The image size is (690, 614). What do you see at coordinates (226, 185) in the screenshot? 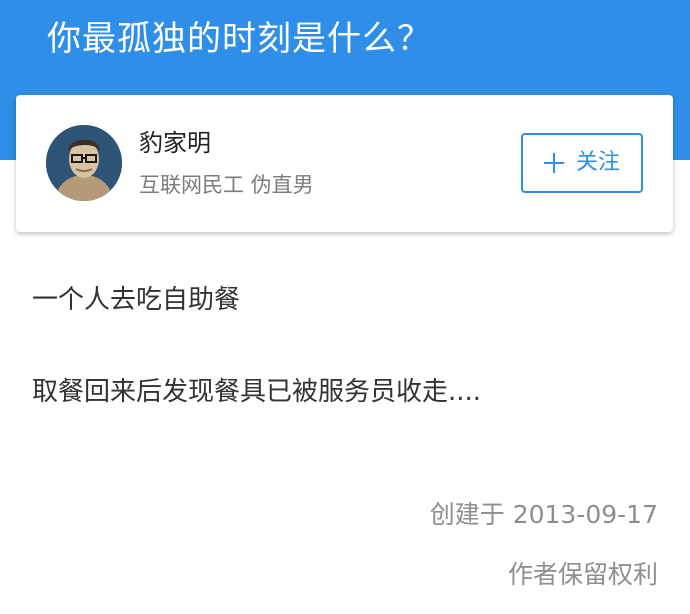
I see `author-bio: 互联网民工 伪直男` at bounding box center [226, 185].